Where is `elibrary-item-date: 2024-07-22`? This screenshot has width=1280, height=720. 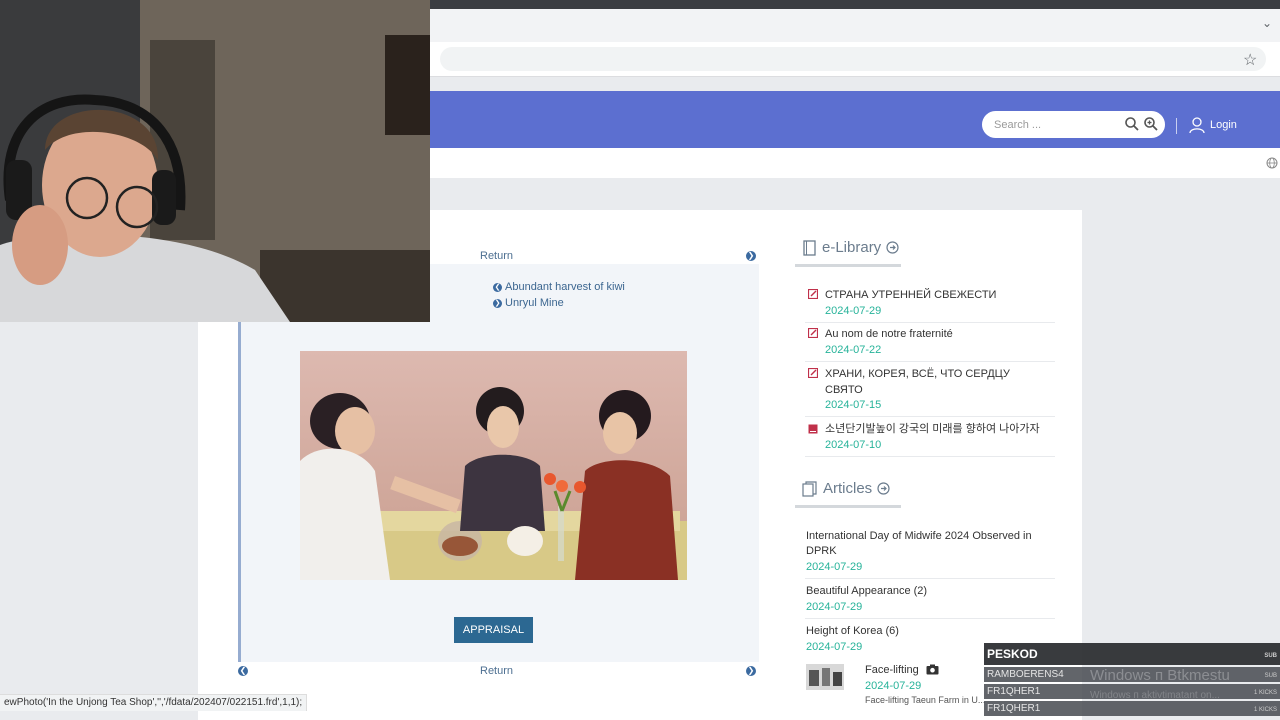
elibrary-item-date: 2024-07-22 is located at coordinates (853, 350).